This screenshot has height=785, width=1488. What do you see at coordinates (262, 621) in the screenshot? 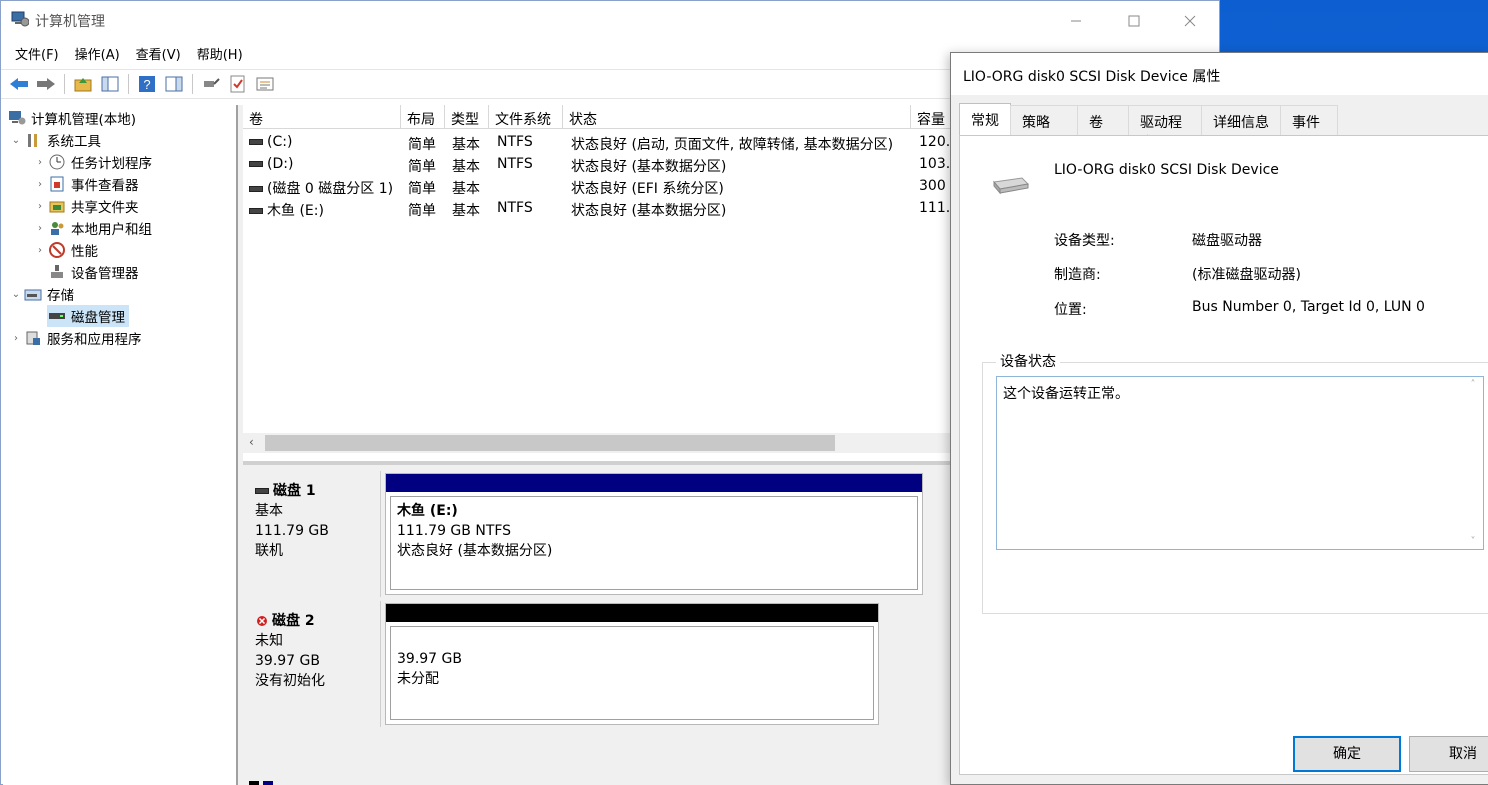
I see `disk-error-icon` at bounding box center [262, 621].